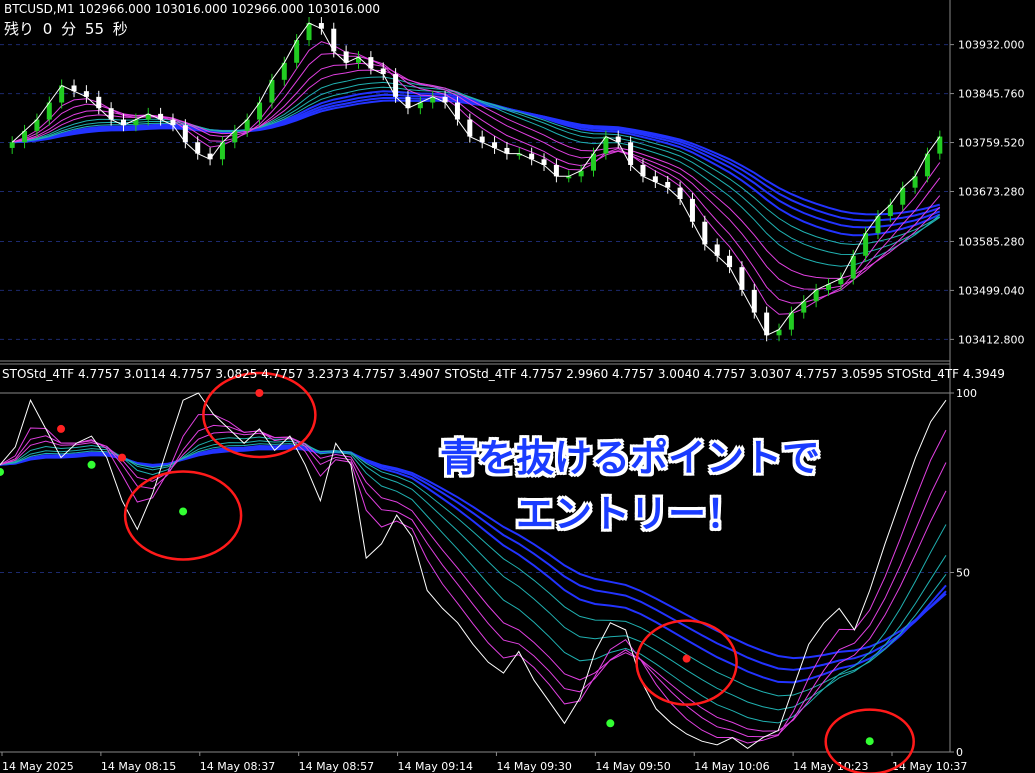 The width and height of the screenshot is (1035, 773). Describe the element at coordinates (630, 486) in the screenshot. I see `entry-annotation: 青を抜けるポイントで エントリー！` at that location.